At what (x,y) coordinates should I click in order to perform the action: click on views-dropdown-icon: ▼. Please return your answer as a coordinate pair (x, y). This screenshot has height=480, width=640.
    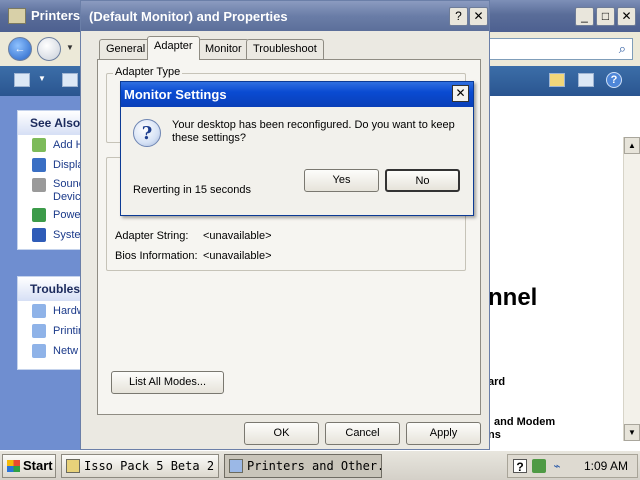
    Looking at the image, I should click on (42, 78).